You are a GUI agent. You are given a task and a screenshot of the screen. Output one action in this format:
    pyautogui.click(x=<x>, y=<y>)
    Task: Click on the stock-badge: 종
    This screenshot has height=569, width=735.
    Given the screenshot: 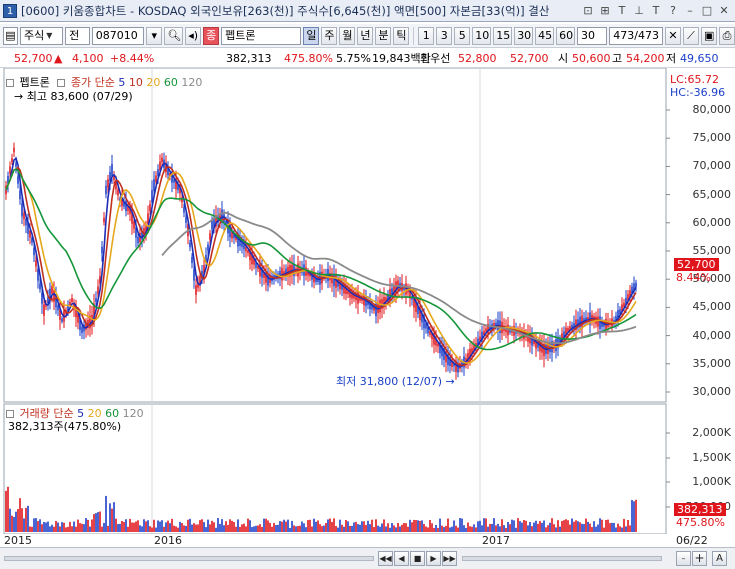 What is the action you would take?
    pyautogui.click(x=211, y=35)
    